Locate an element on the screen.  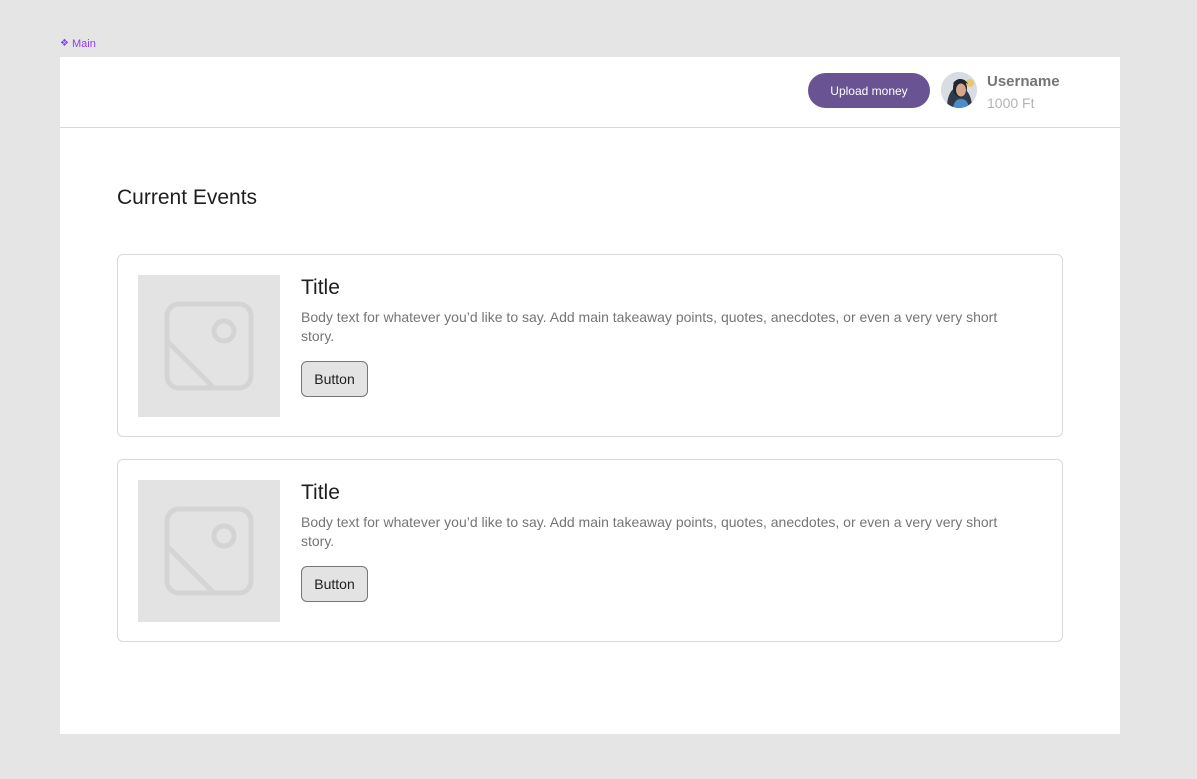
user-balance: 1000 Ft is located at coordinates (1011, 103).